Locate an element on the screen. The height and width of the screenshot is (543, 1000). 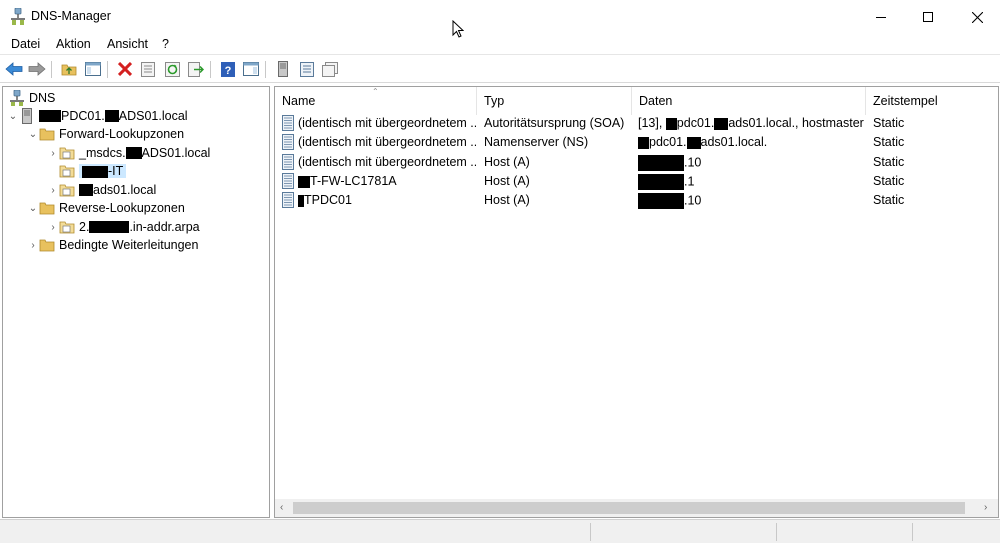
record-data: .10 is located at coordinates (669, 201).